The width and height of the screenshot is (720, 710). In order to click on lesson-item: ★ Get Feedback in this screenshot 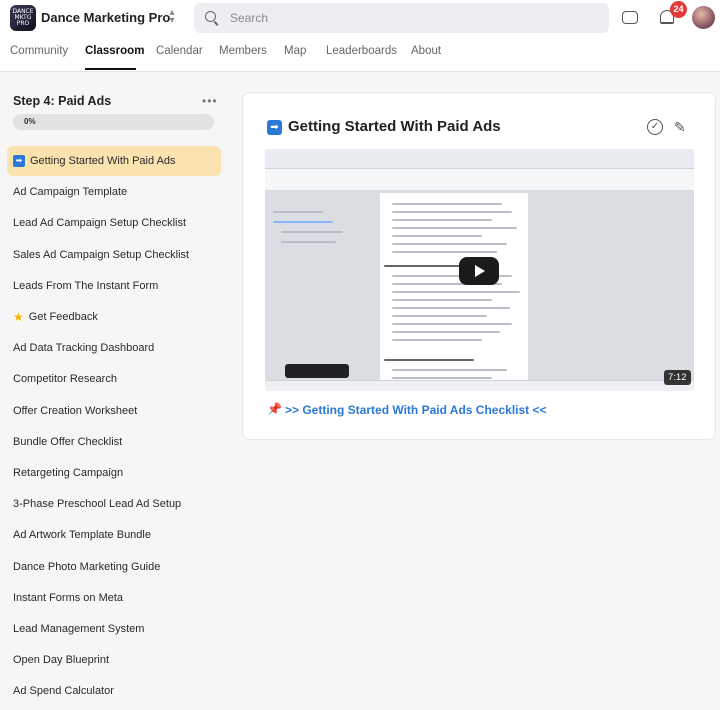, I will do `click(114, 317)`.